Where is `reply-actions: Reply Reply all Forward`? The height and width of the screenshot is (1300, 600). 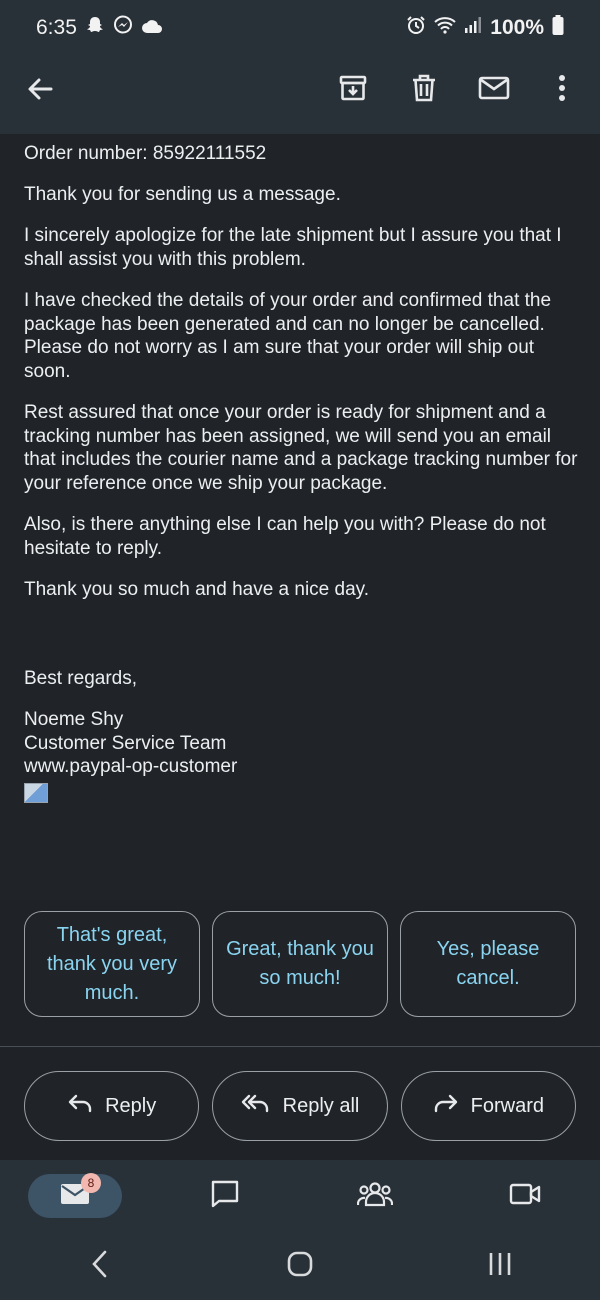
reply-actions: Reply Reply all Forward is located at coordinates (300, 1106).